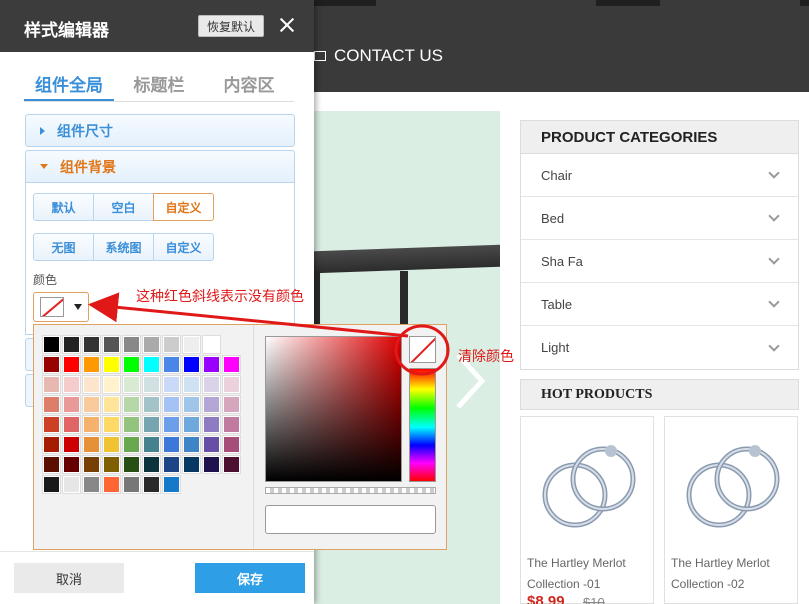 Image resolution: width=809 pixels, height=604 pixels. I want to click on bg-mode-blank-button: 空白, so click(123, 207).